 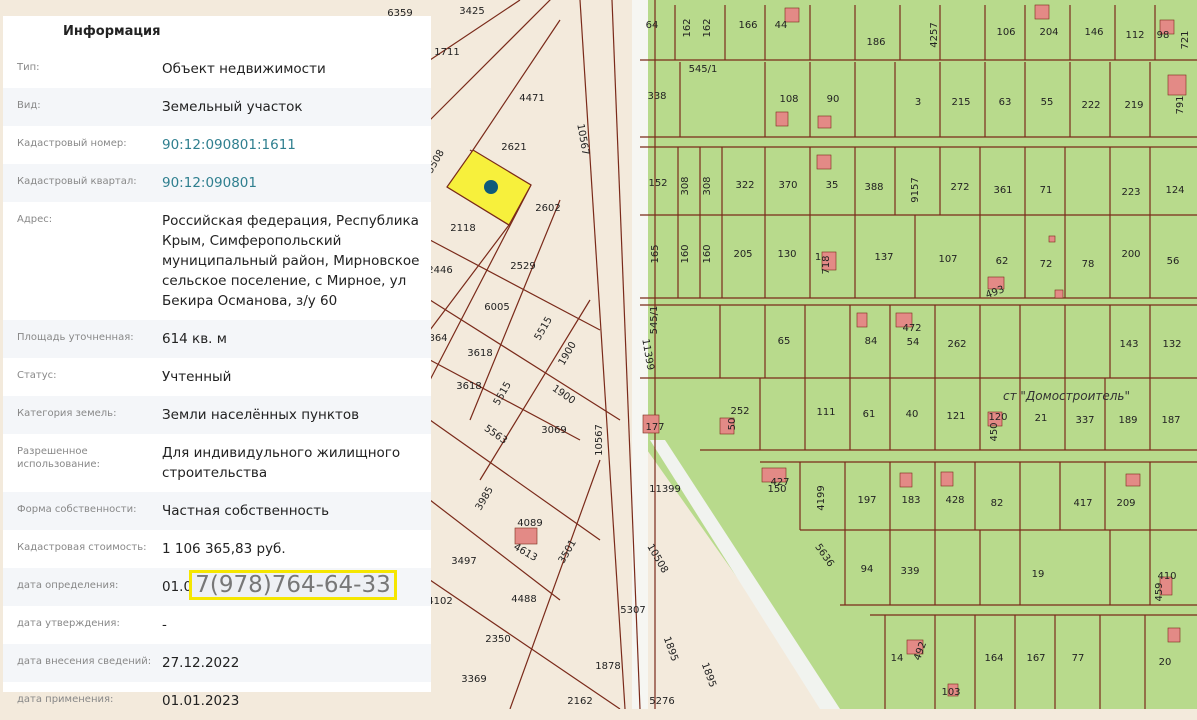 I want to click on info-row: Вид: Земельный участок, so click(x=217, y=107).